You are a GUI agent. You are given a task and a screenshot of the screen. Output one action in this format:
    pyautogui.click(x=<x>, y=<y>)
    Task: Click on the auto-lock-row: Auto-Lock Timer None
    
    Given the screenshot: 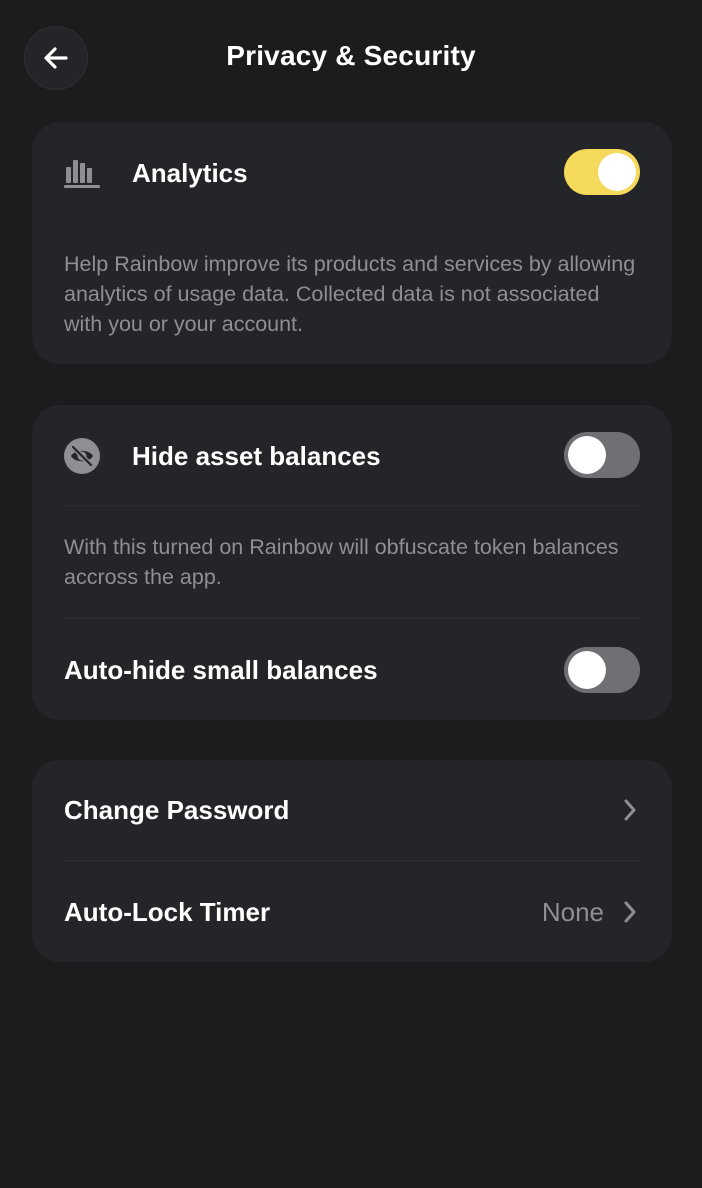 What is the action you would take?
    pyautogui.click(x=352, y=911)
    